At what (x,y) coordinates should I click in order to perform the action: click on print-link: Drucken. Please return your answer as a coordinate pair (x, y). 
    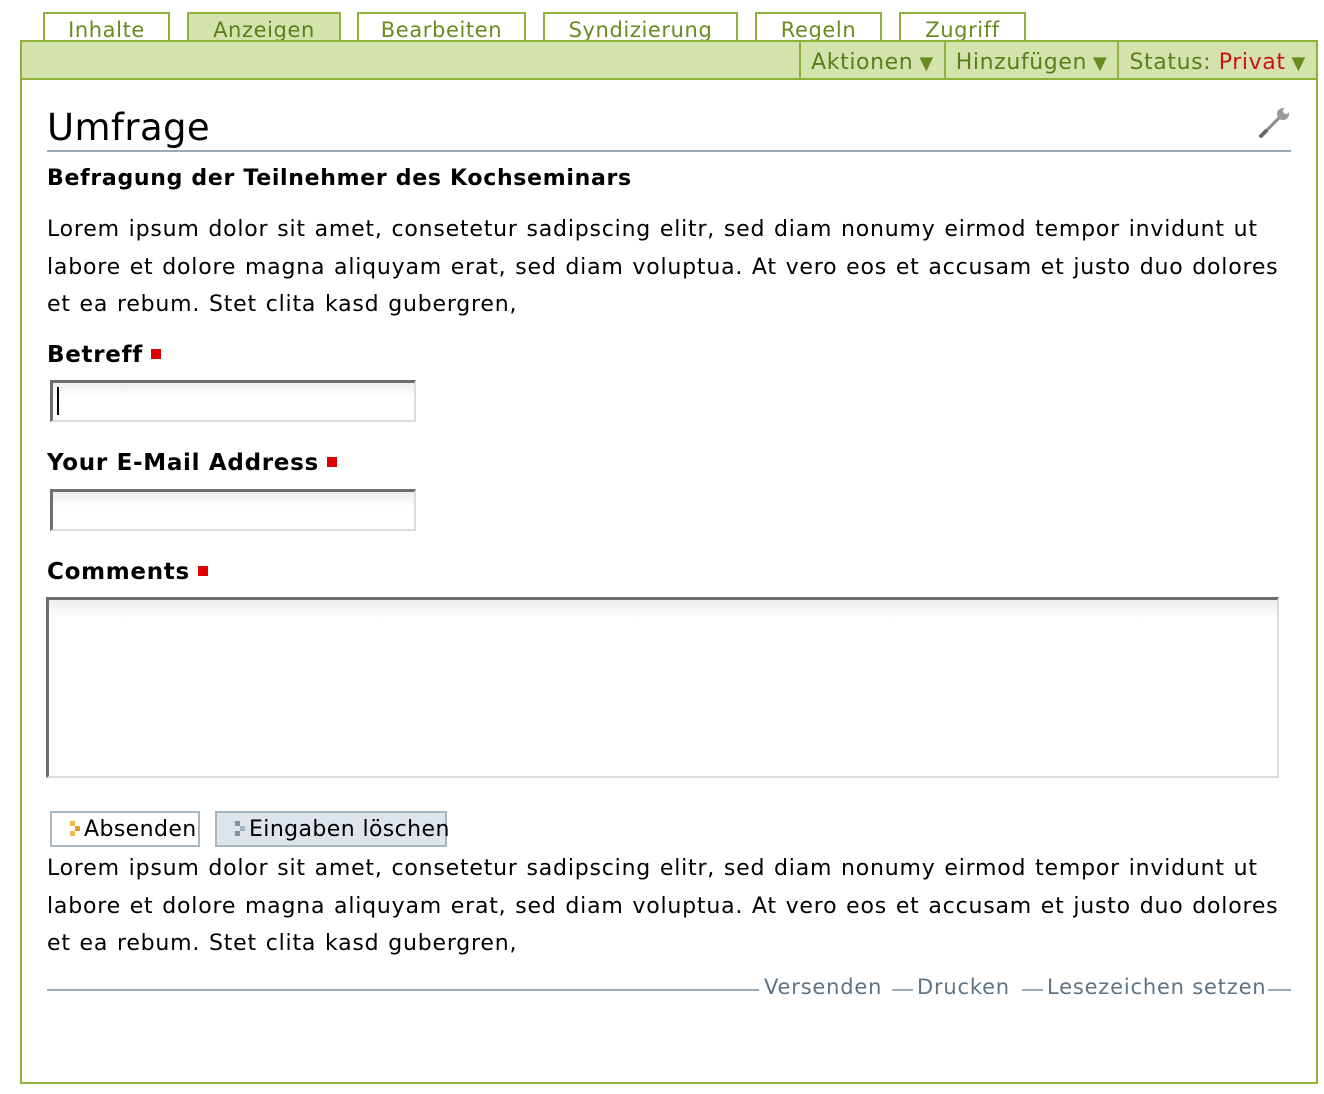
    Looking at the image, I should click on (963, 987).